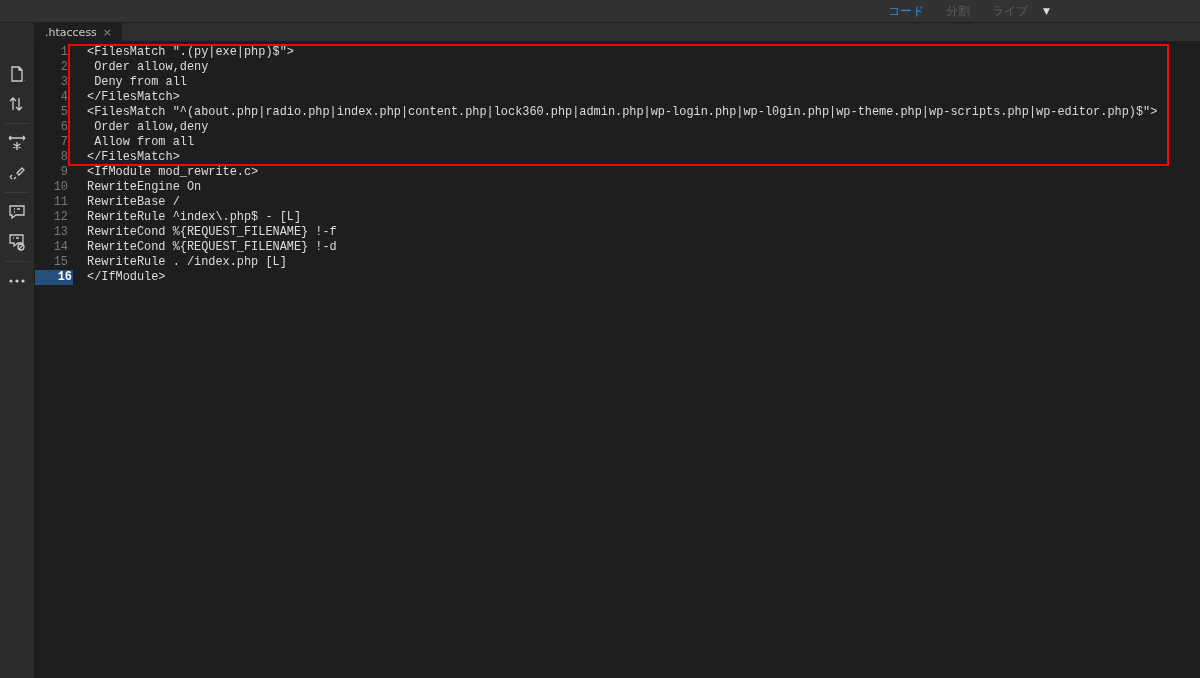  I want to click on line-number: 2, so click(64, 67).